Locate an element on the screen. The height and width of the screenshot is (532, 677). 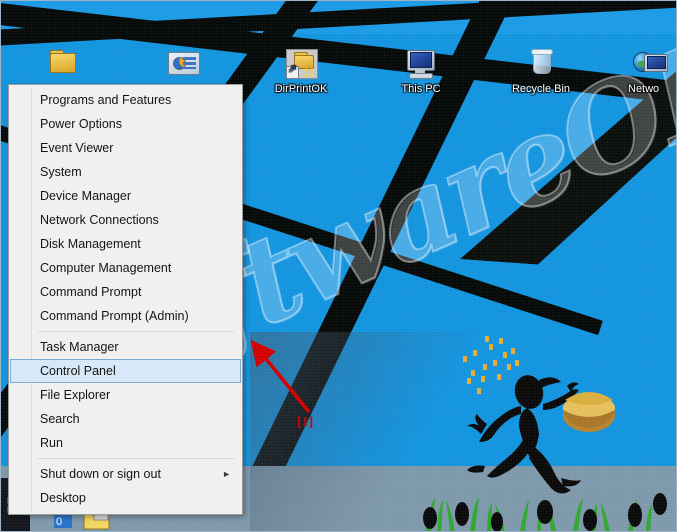
menu-item-label: Run is located at coordinates (51, 443).